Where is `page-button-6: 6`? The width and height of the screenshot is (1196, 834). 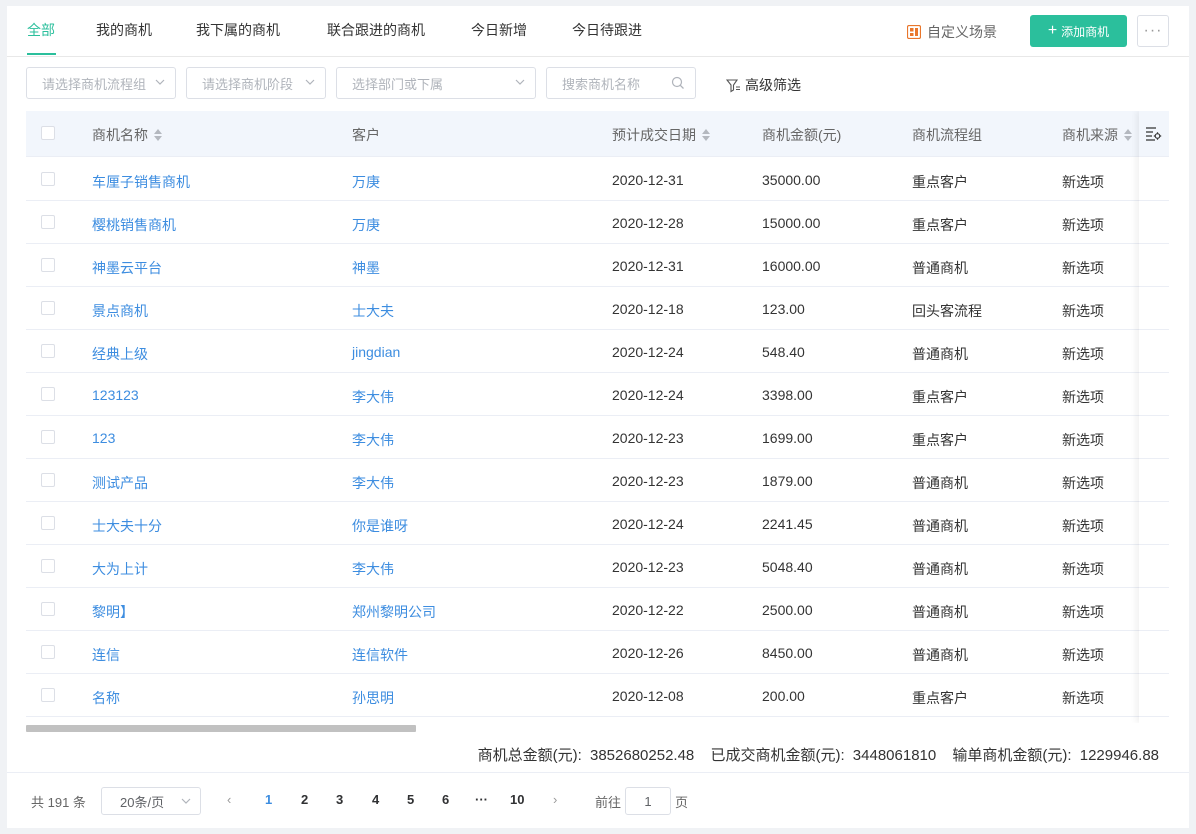 page-button-6: 6 is located at coordinates (445, 799).